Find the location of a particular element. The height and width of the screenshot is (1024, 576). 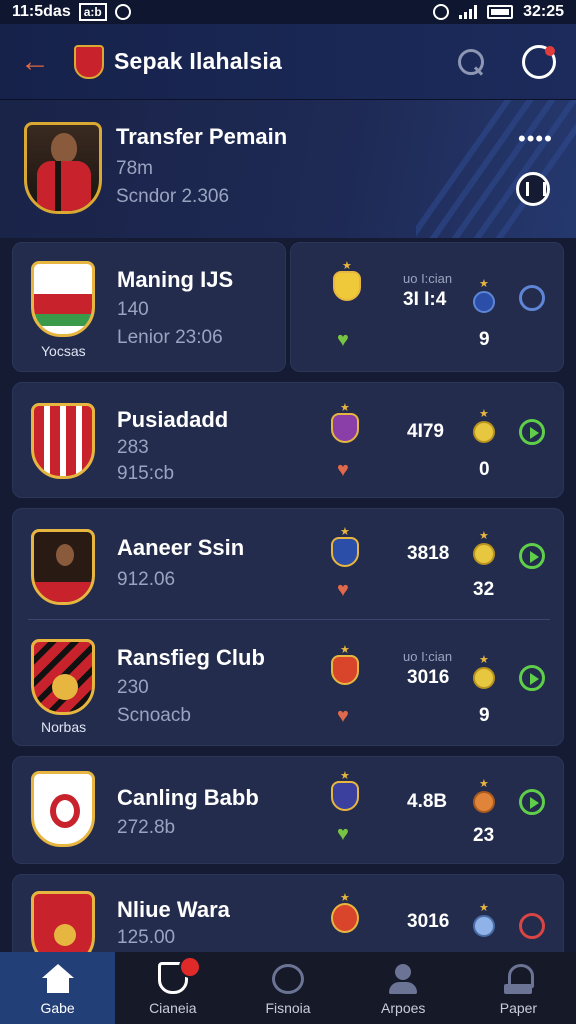

nav-label: Gabe is located at coordinates (57, 1008).